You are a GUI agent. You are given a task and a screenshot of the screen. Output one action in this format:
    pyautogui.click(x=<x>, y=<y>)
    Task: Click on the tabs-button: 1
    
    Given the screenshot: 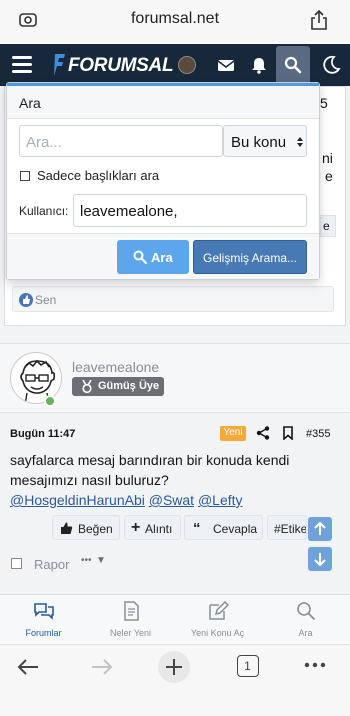 What is the action you would take?
    pyautogui.click(x=248, y=666)
    